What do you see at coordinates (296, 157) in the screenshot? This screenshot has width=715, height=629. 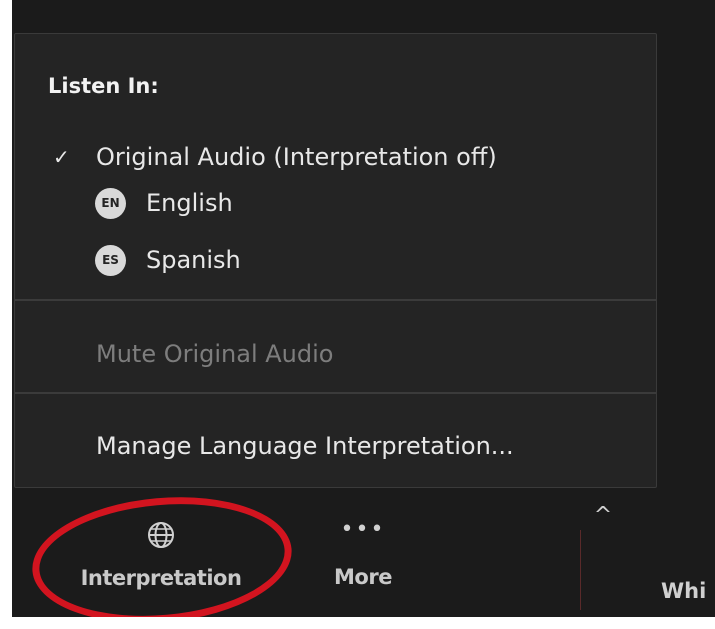 I see `menu-item-label: Original Audio (Interpretation off)` at bounding box center [296, 157].